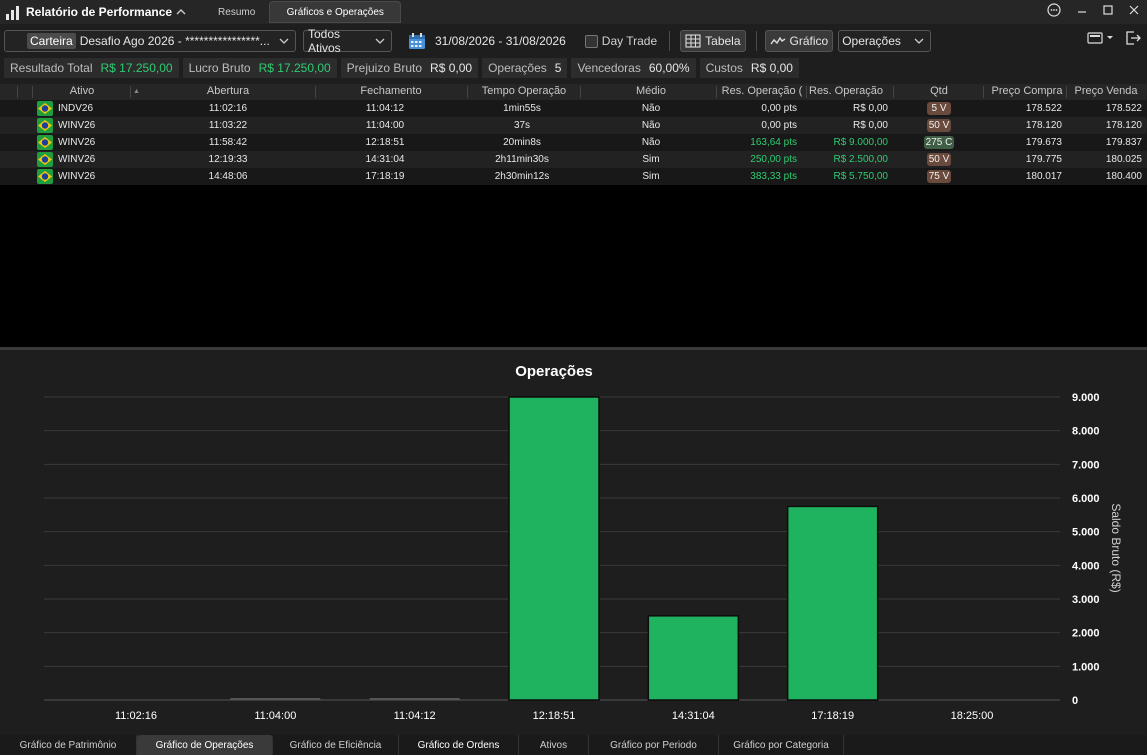 This screenshot has width=1147, height=755. I want to click on tab-graficos-operacoes: Gráficos e Operações, so click(335, 12).